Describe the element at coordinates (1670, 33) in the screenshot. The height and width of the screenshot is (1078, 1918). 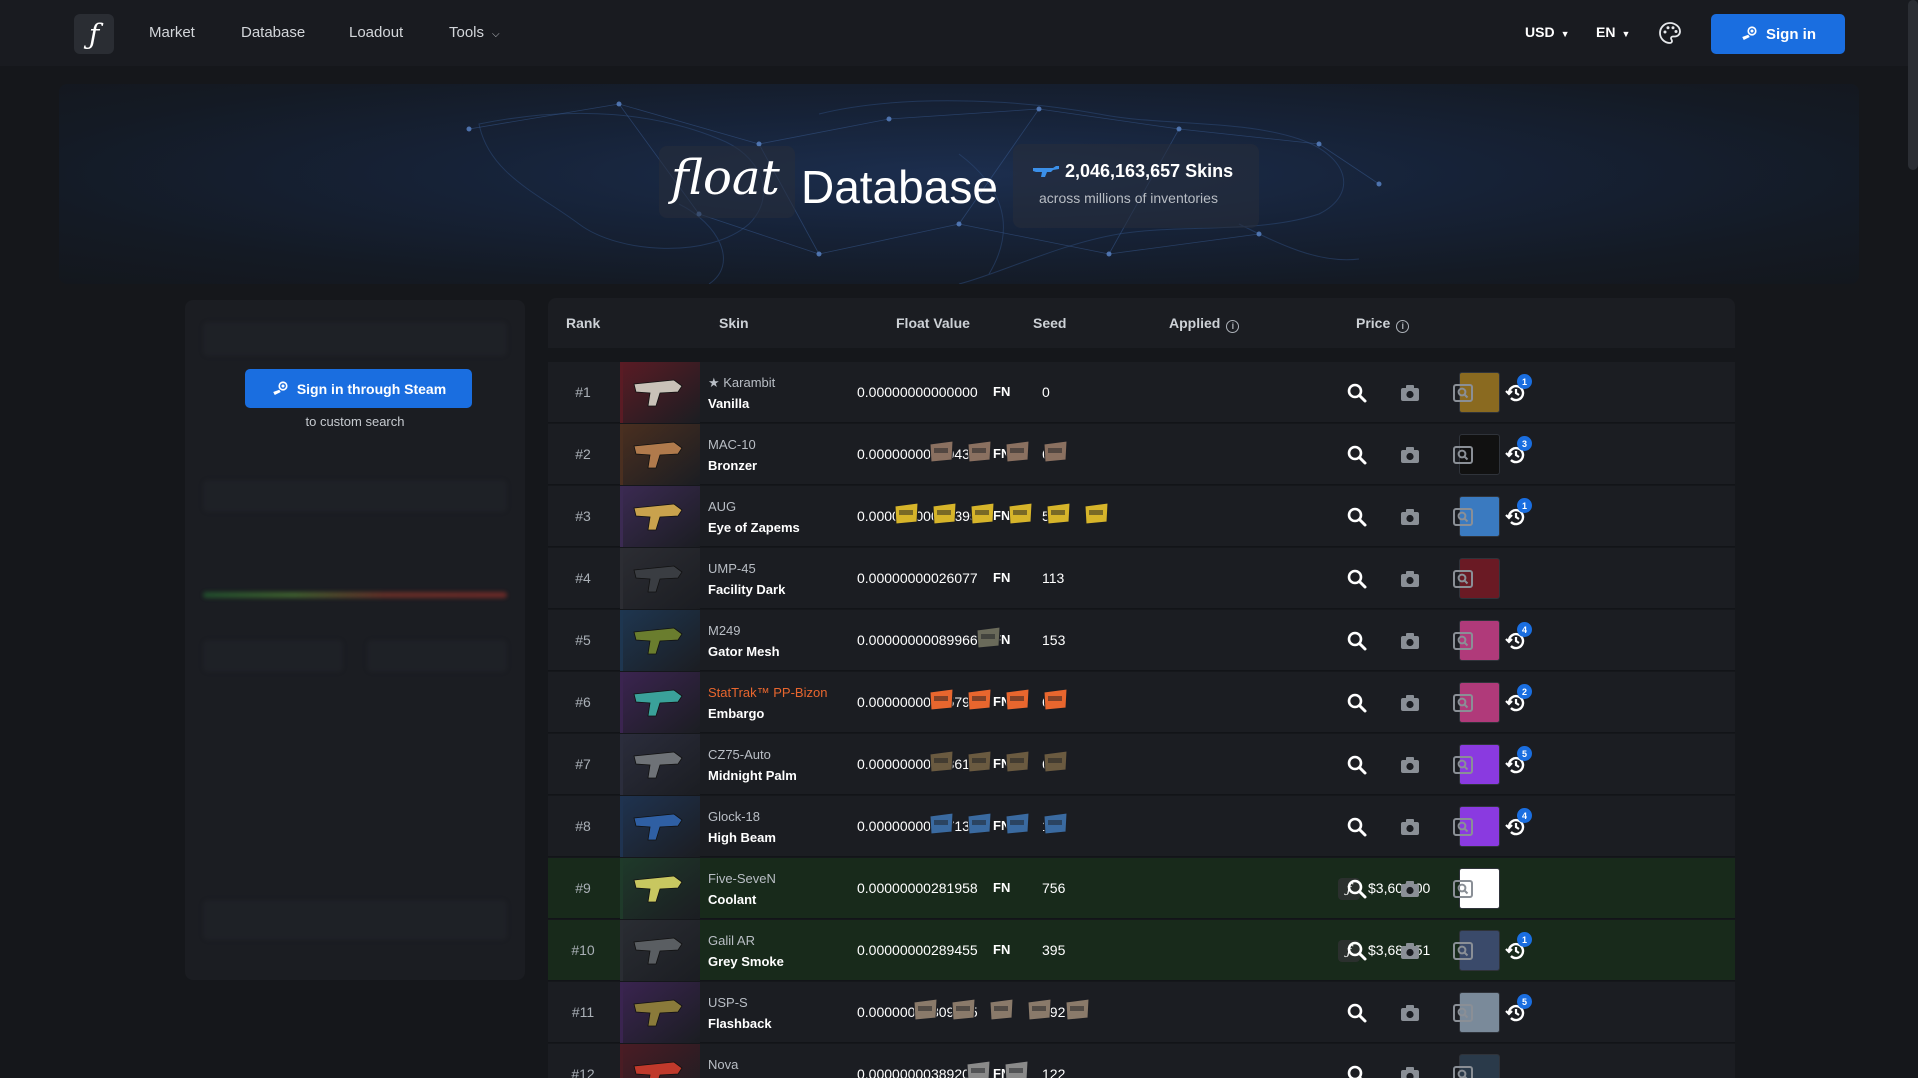
I see `theme-palette-icon` at that location.